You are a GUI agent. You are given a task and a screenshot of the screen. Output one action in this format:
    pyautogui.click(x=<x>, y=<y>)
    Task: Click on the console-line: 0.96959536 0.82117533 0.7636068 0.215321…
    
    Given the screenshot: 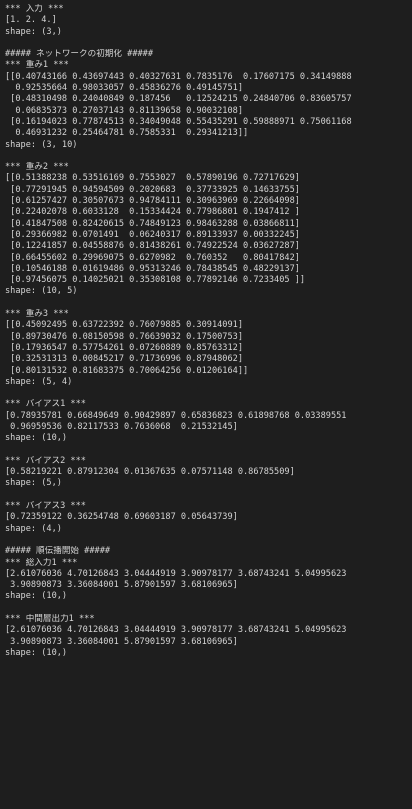 What is the action you would take?
    pyautogui.click(x=121, y=426)
    